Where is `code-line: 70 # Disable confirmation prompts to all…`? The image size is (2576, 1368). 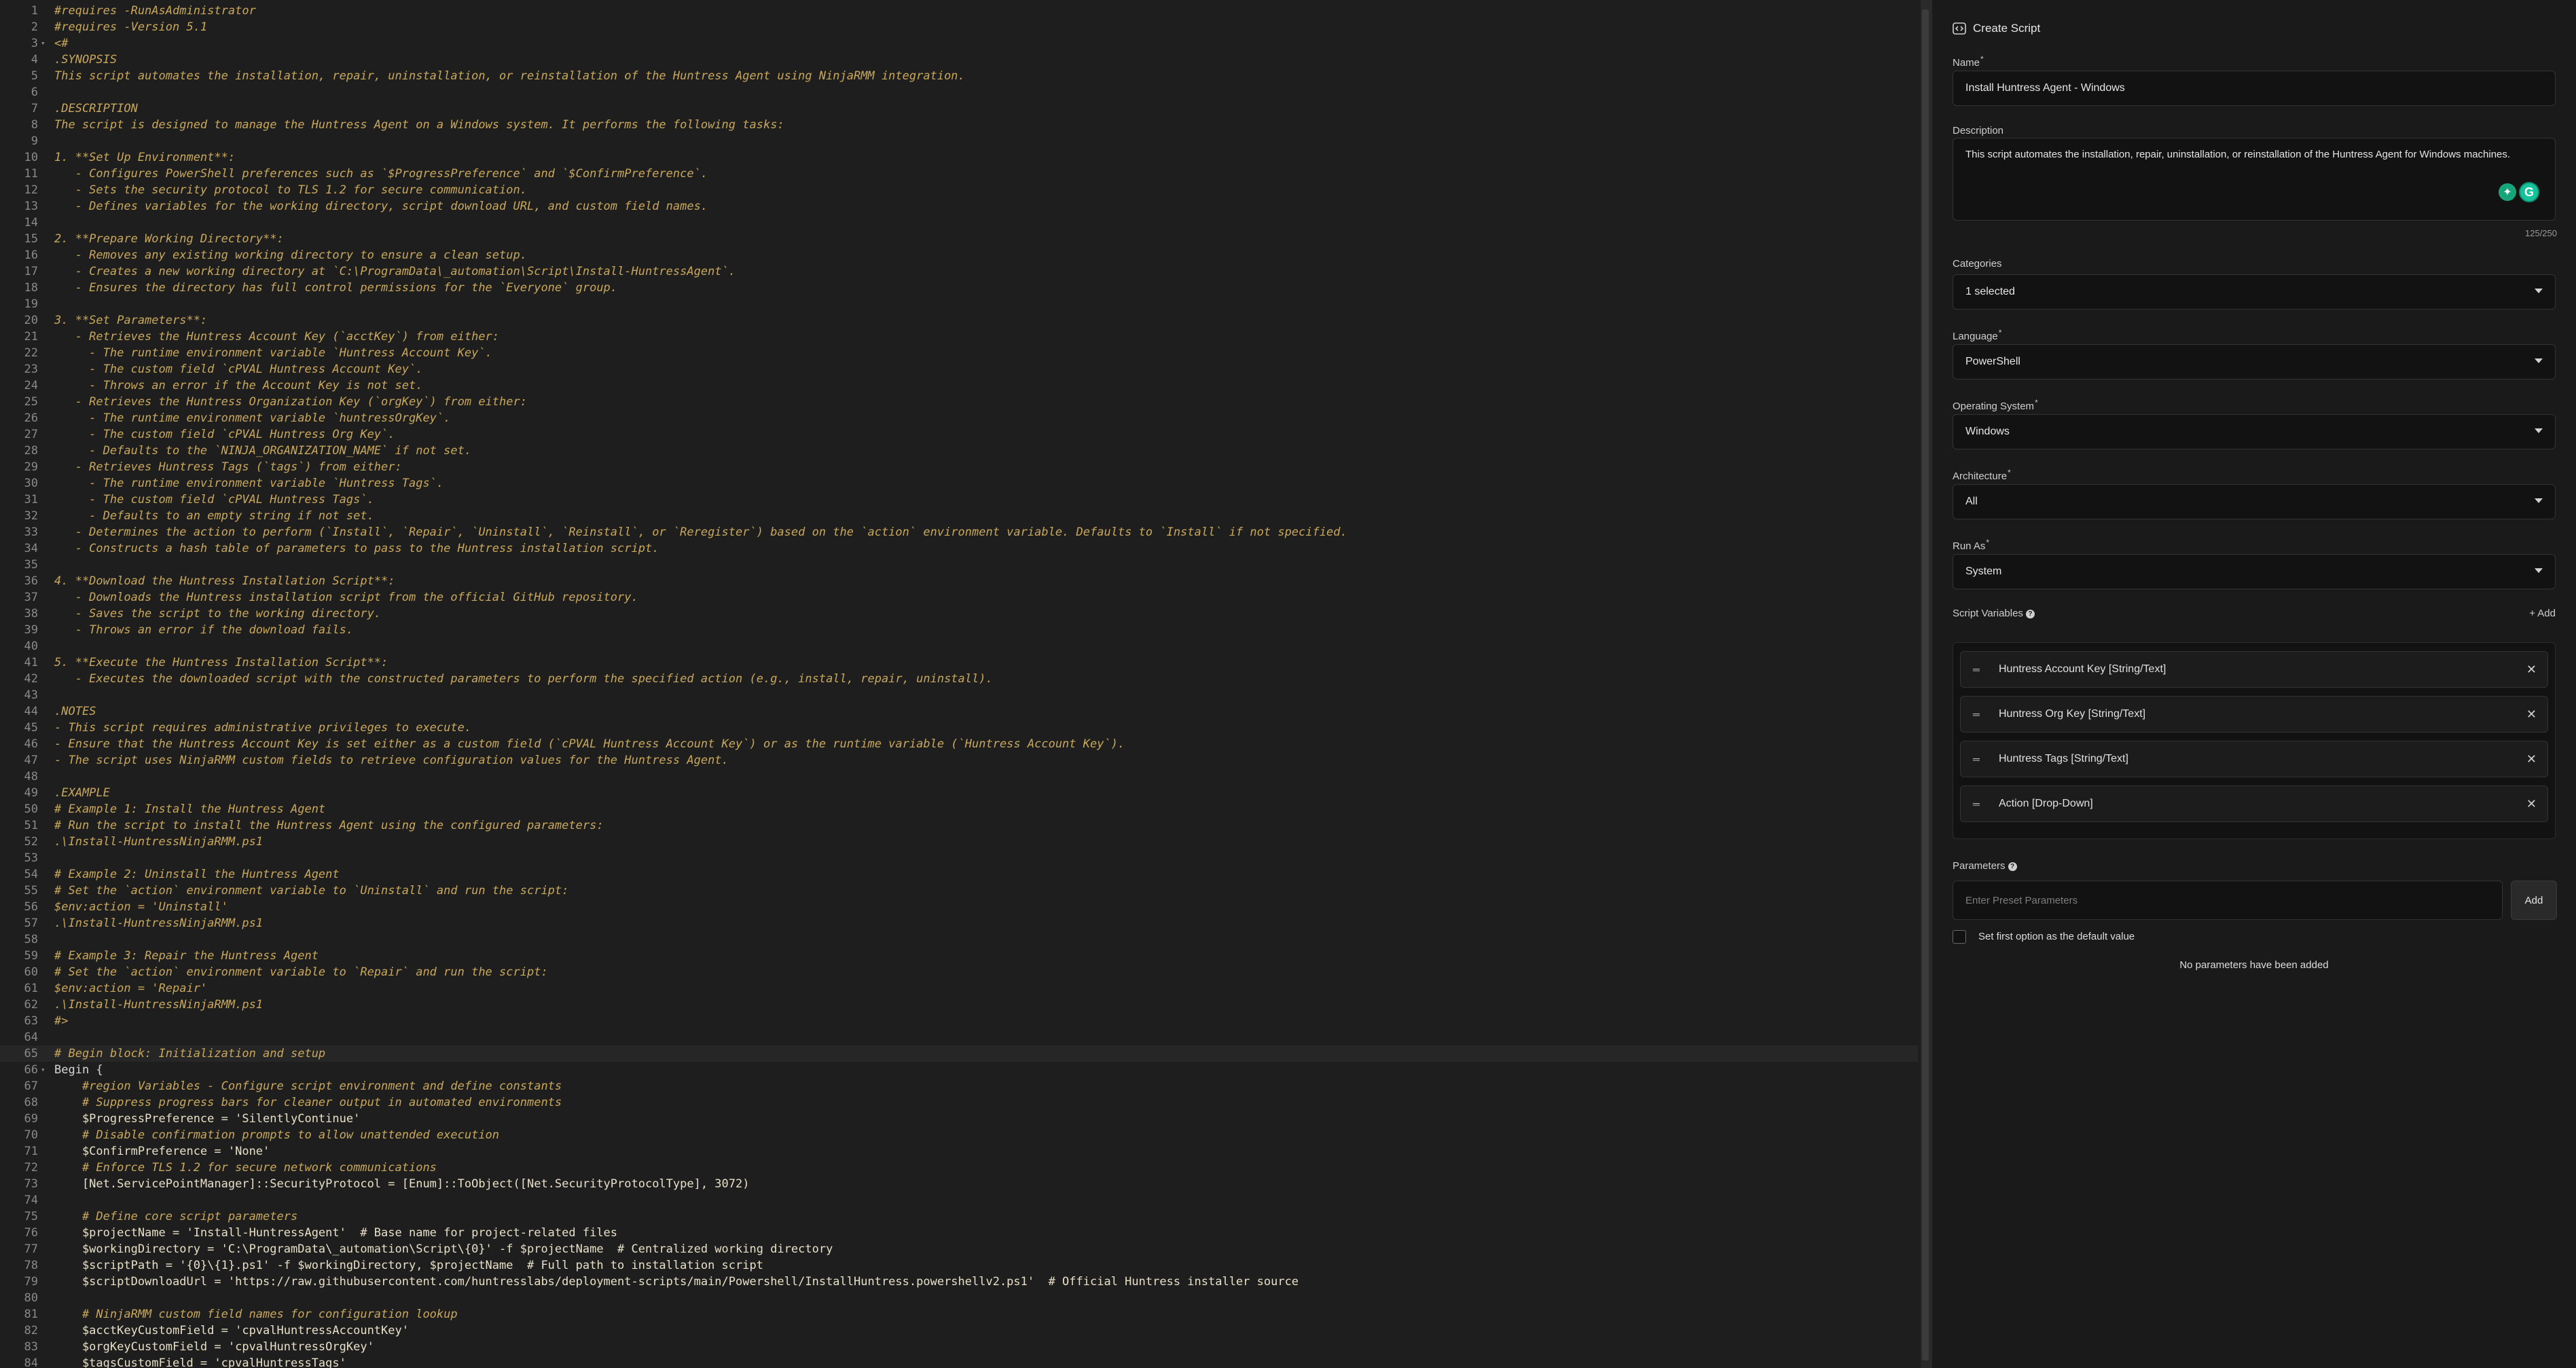 code-line: 70 # Disable confirmation prompts to all… is located at coordinates (959, 1135).